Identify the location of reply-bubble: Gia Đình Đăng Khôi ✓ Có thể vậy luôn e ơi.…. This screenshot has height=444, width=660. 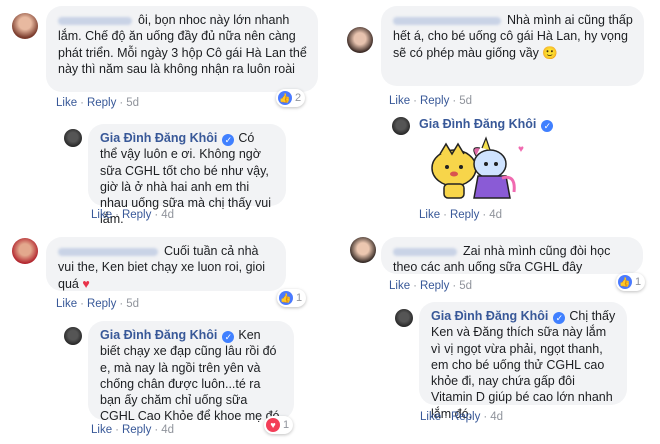
(187, 175).